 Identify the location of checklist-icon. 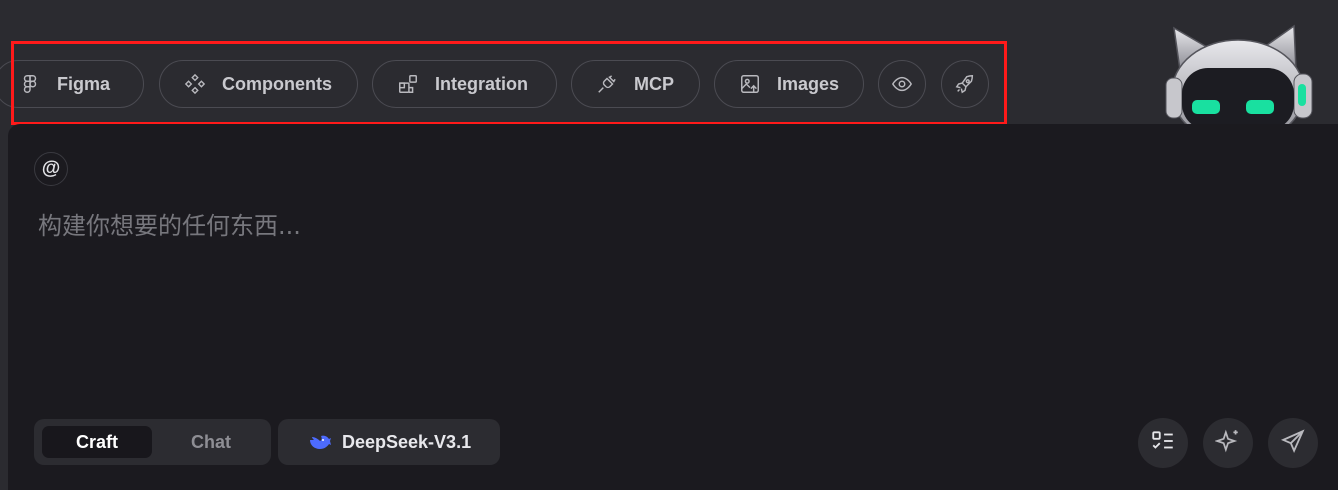
(1163, 443).